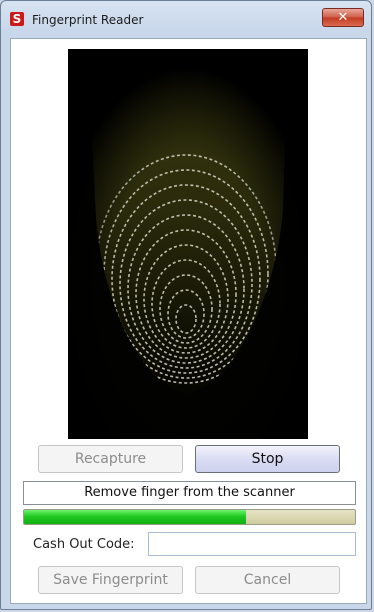  I want to click on progress-fill, so click(135, 517).